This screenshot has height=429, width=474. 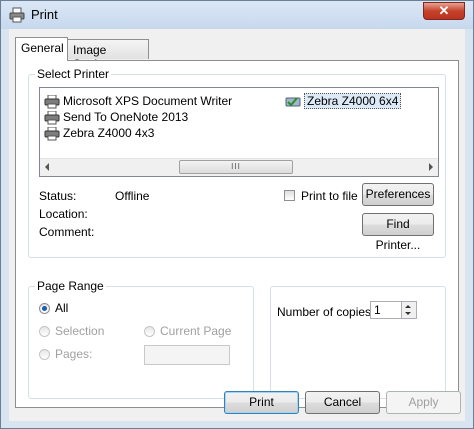 I want to click on number-of-copies-label: Number of copies:, so click(x=326, y=312).